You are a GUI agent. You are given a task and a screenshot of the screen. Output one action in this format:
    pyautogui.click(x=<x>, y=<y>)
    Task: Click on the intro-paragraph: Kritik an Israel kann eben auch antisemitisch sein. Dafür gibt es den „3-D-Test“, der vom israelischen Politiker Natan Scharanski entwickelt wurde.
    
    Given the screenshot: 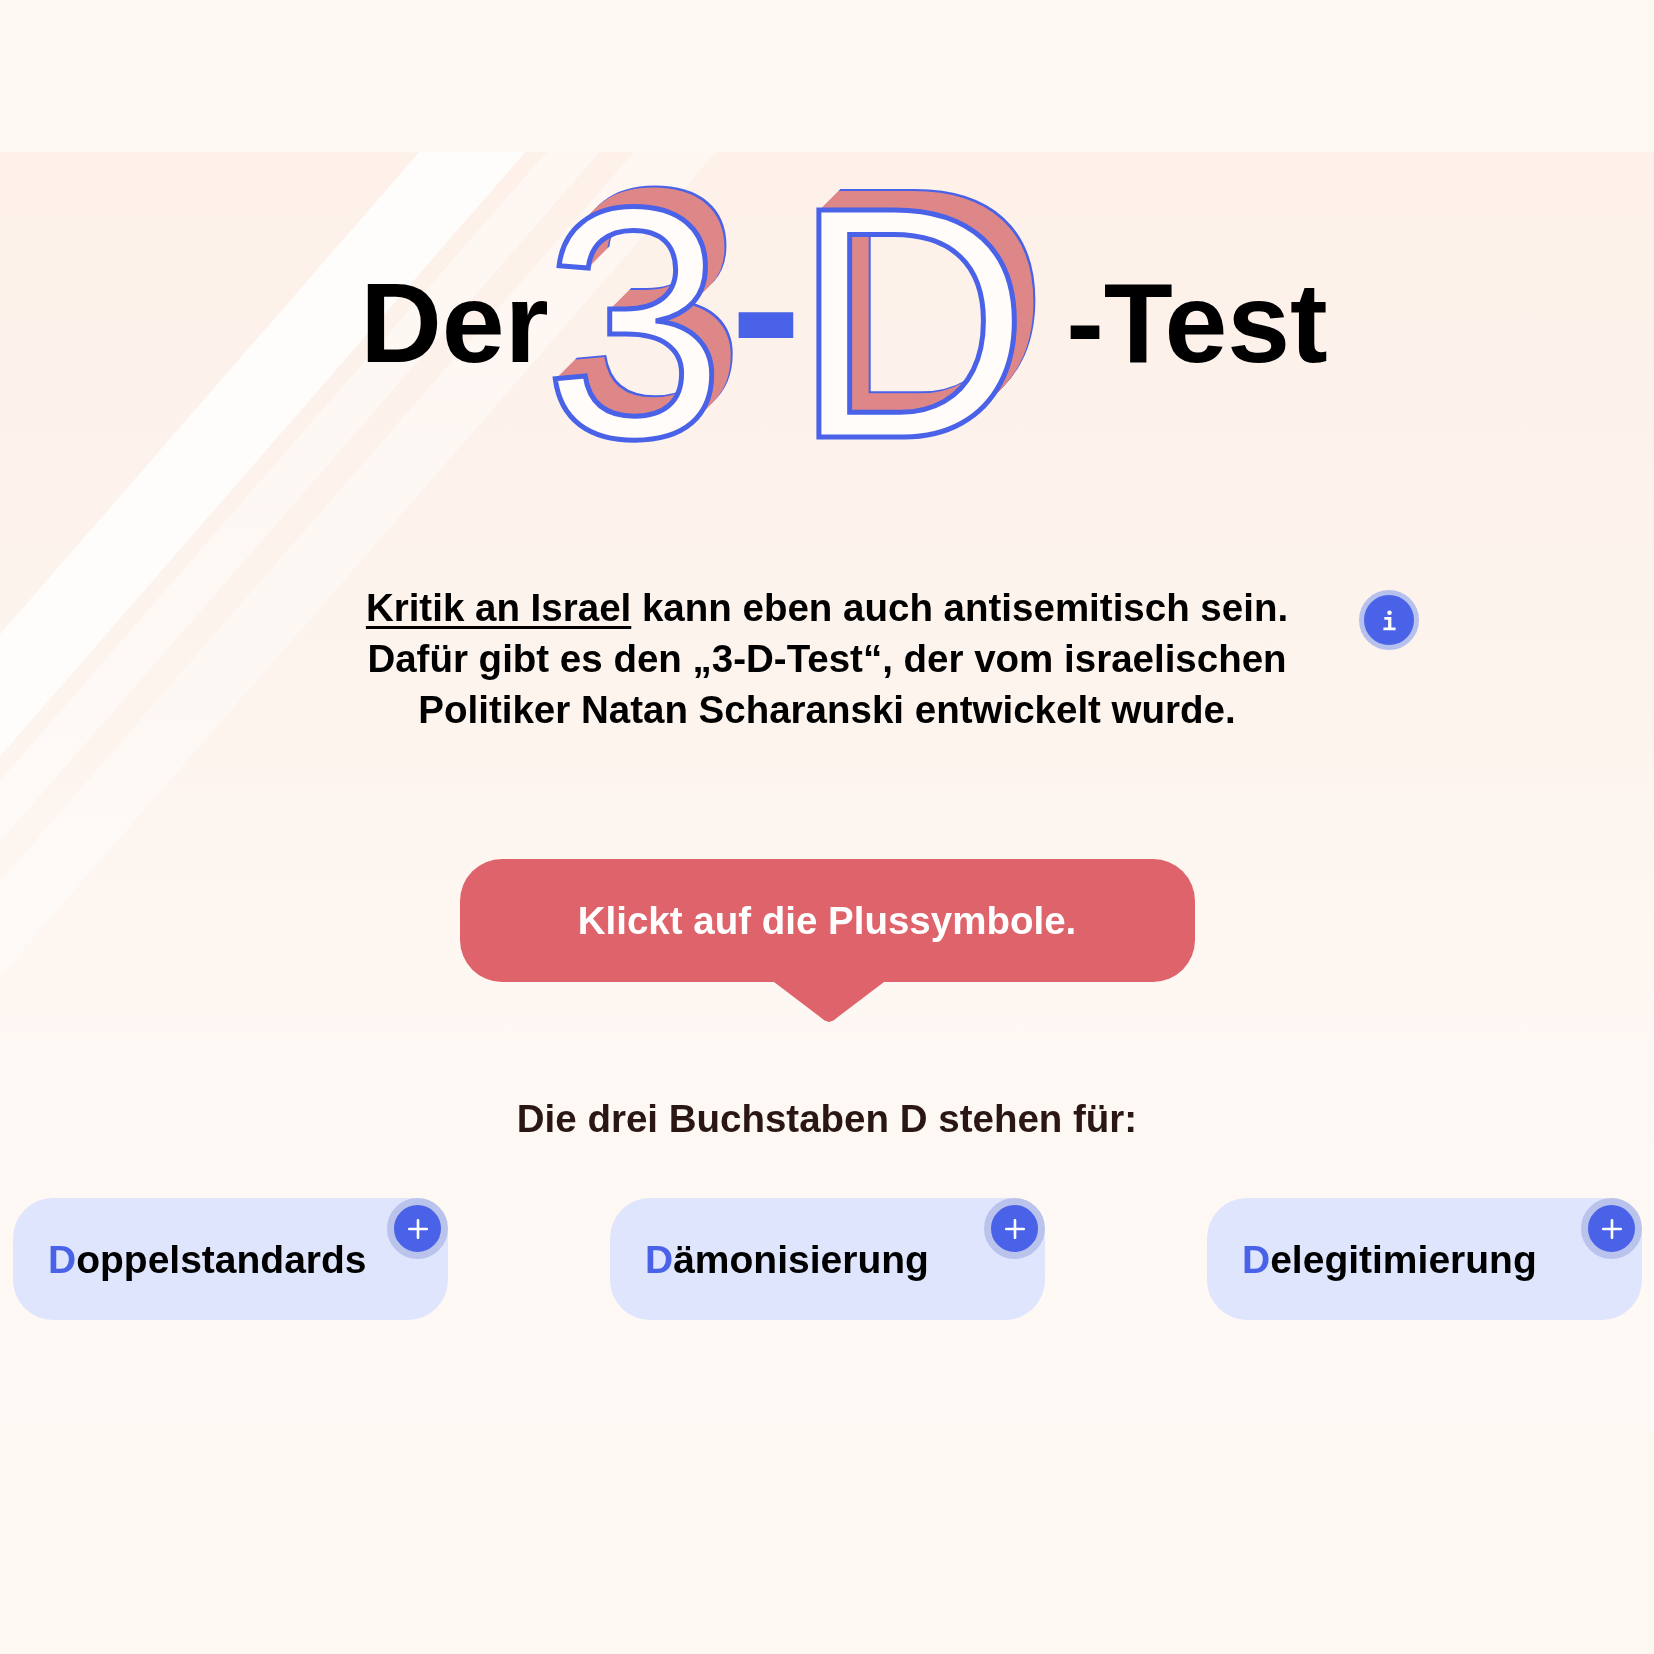 What is the action you would take?
    pyautogui.click(x=827, y=659)
    